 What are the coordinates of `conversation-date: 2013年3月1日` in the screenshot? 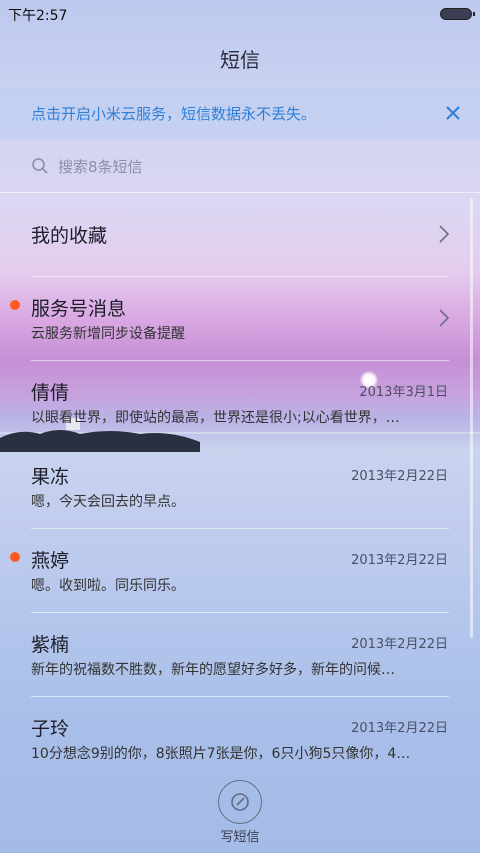 It's located at (403, 392).